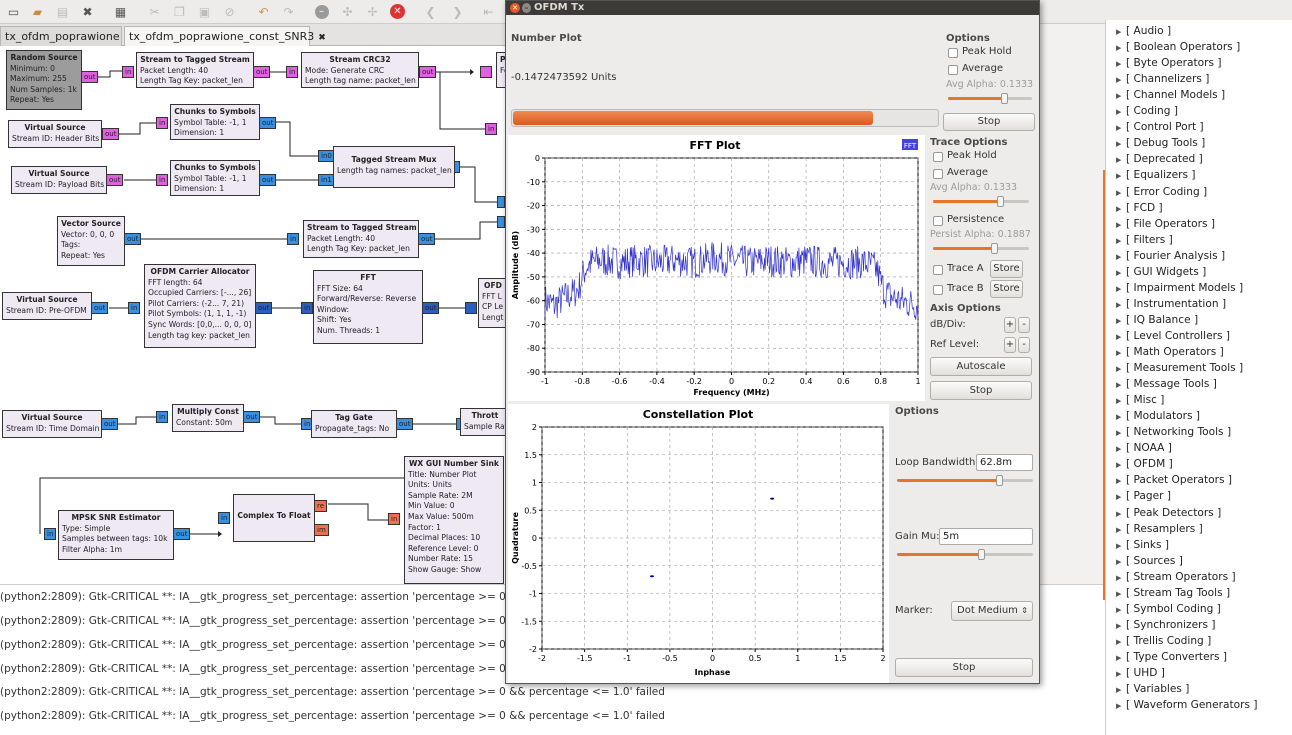 The image size is (1292, 735). Describe the element at coordinates (938, 290) in the screenshot. I see `trace-b-checkbox` at that location.